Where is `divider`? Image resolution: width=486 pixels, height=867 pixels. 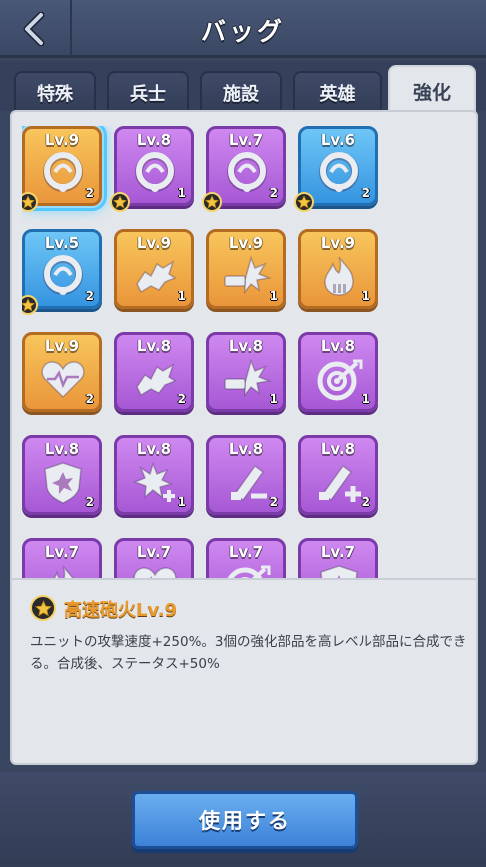
divider is located at coordinates (244, 579).